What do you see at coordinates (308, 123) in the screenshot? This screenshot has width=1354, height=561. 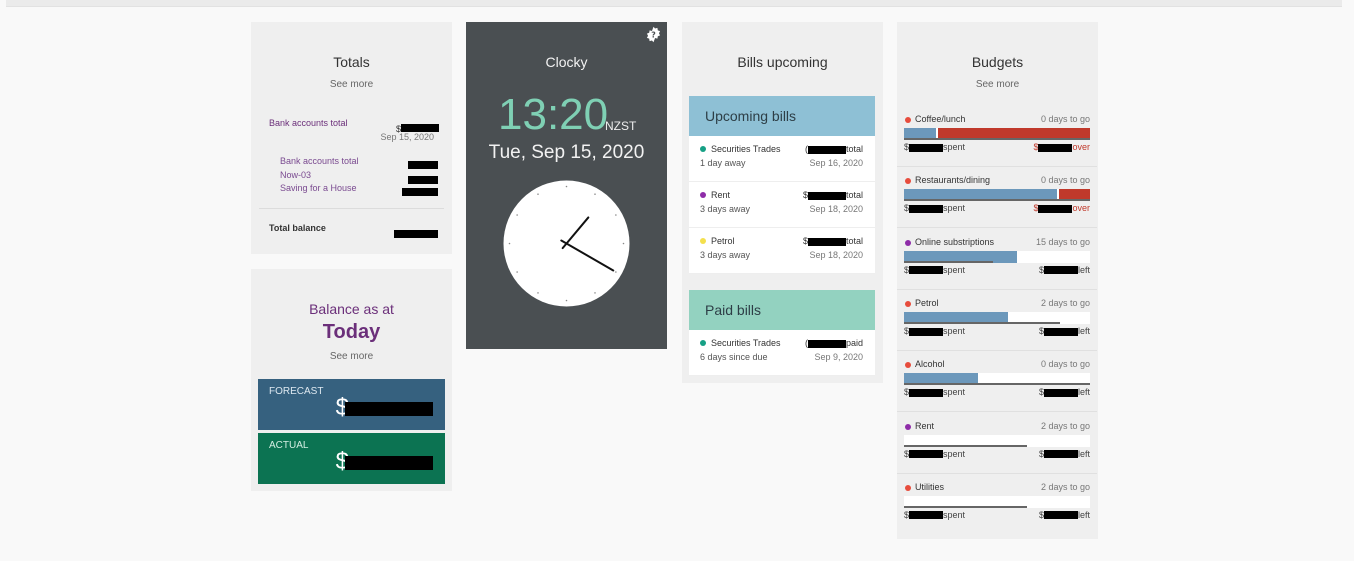 I see `bank-accounts-total-link: Bank accounts total` at bounding box center [308, 123].